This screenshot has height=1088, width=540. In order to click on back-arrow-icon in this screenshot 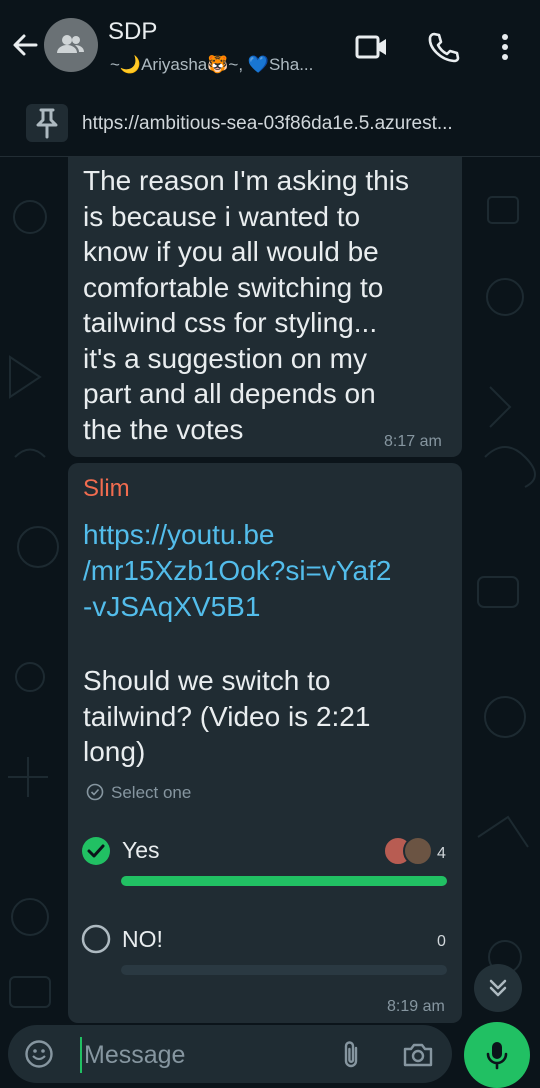, I will do `click(25, 45)`.